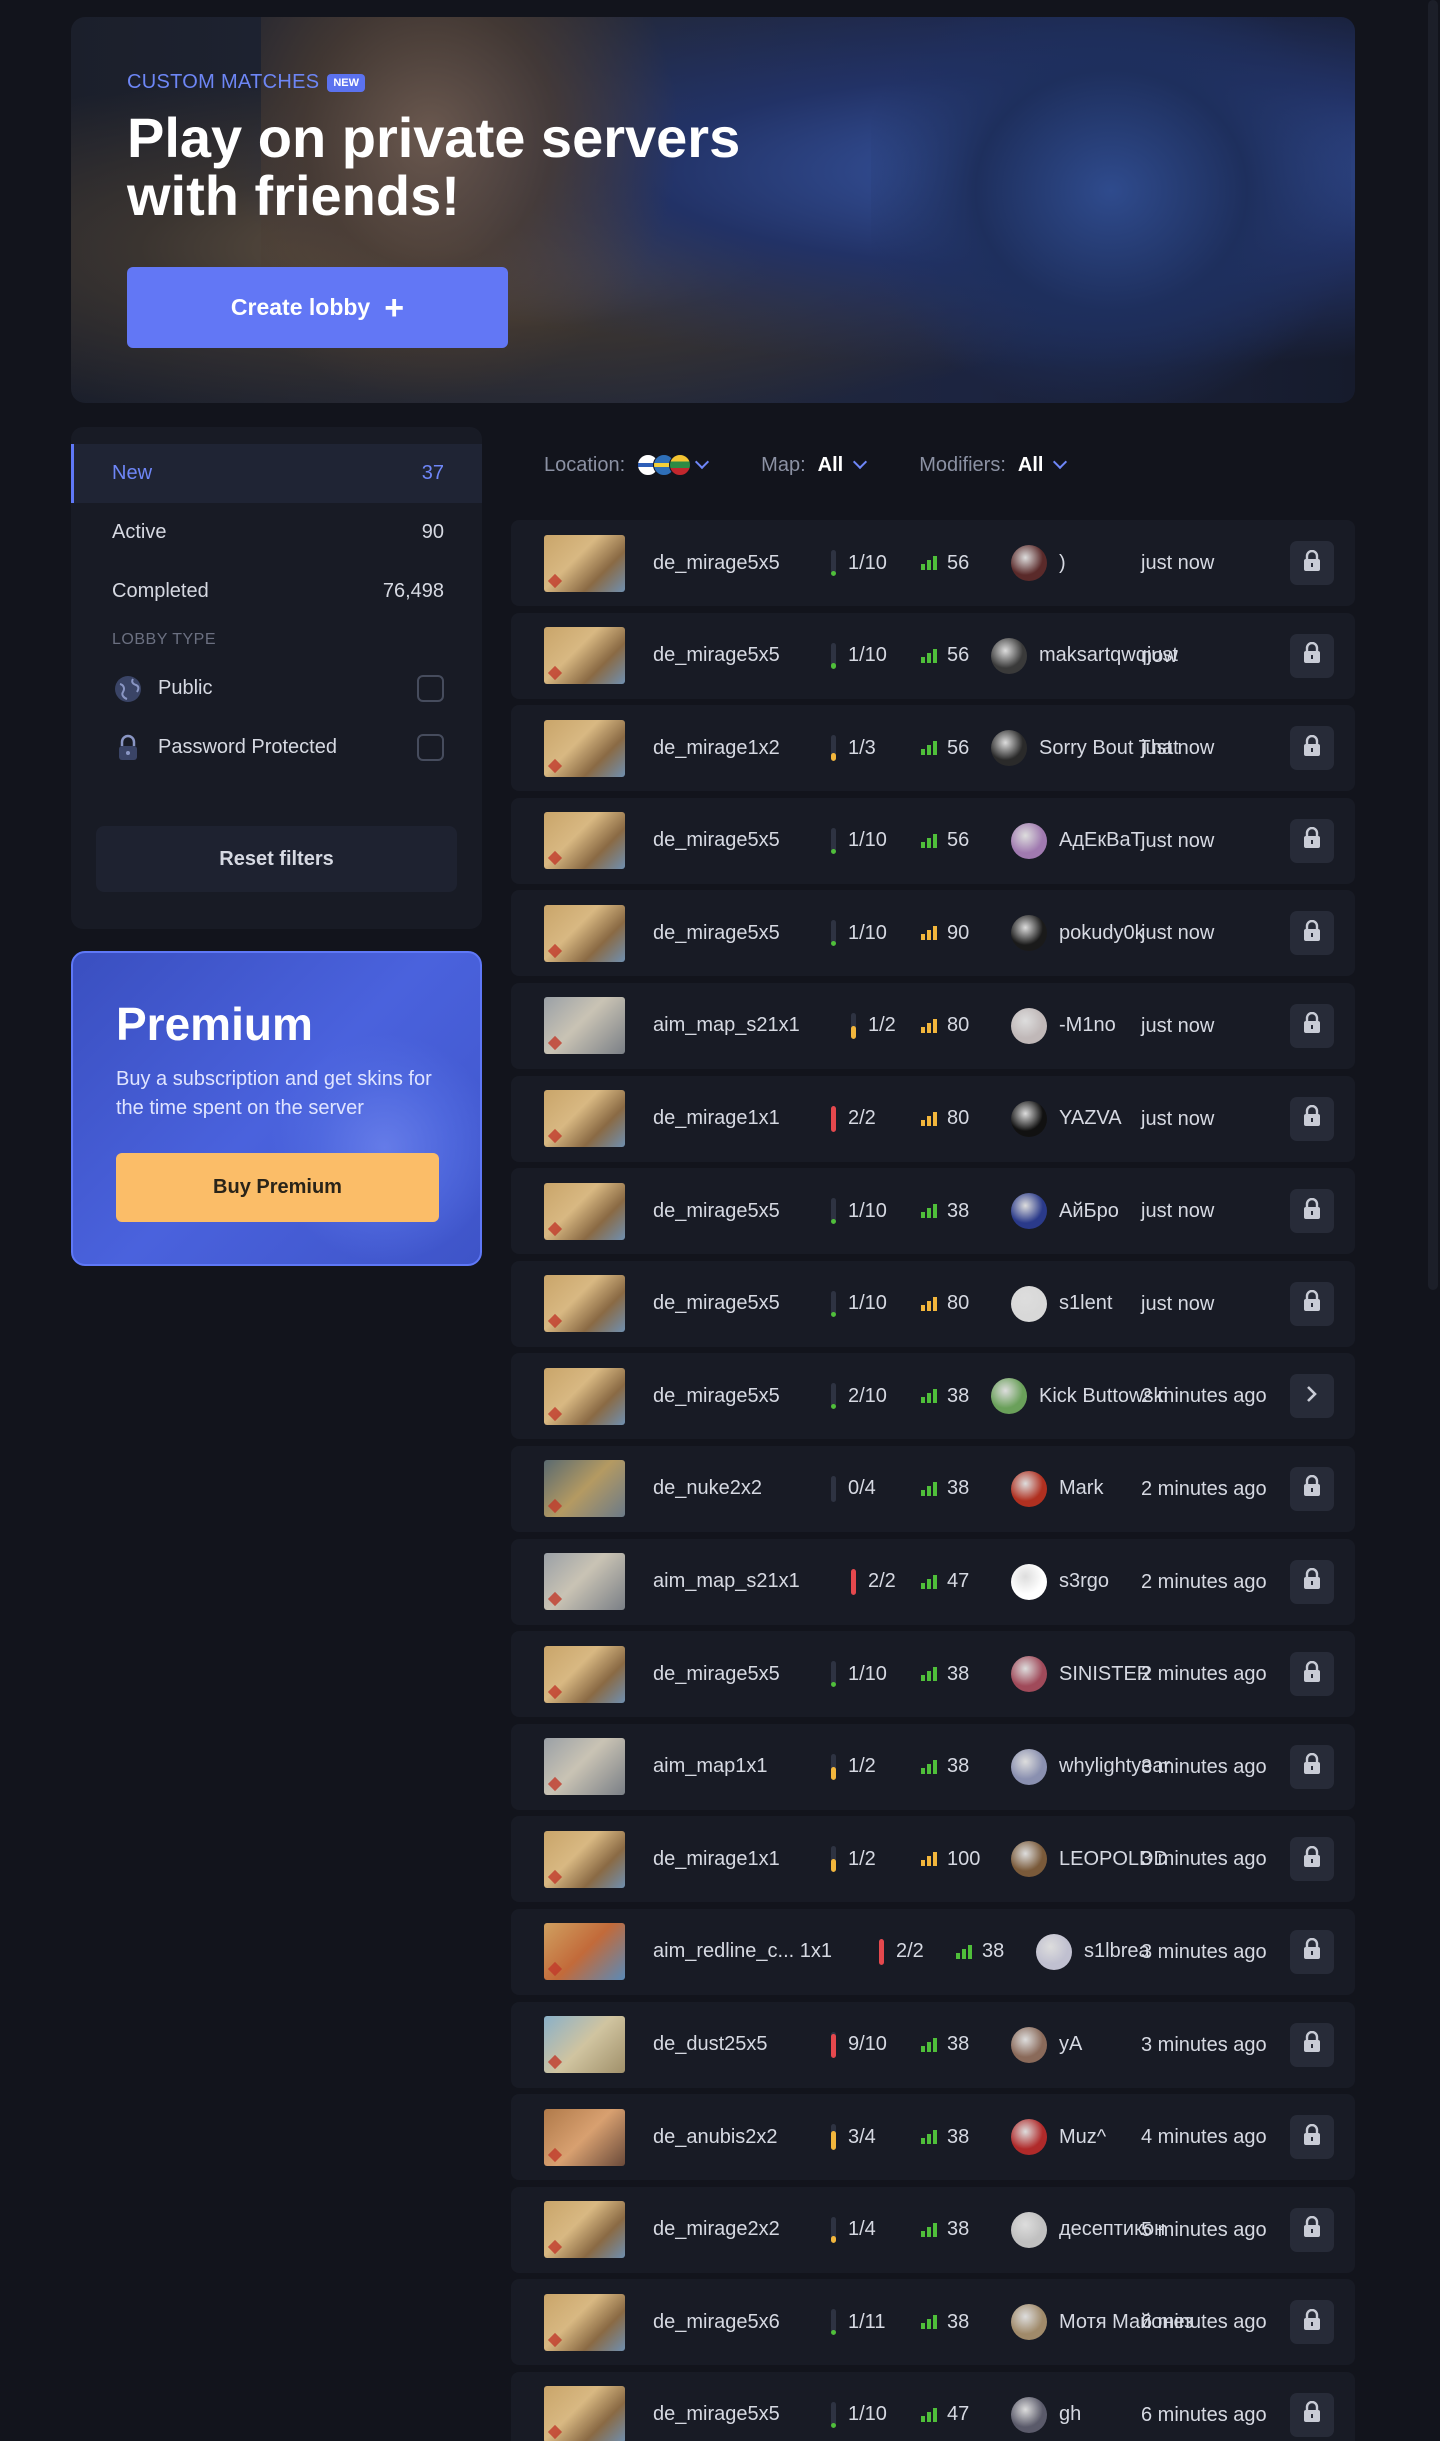 The image size is (1440, 2441). I want to click on public-checkbox, so click(430, 688).